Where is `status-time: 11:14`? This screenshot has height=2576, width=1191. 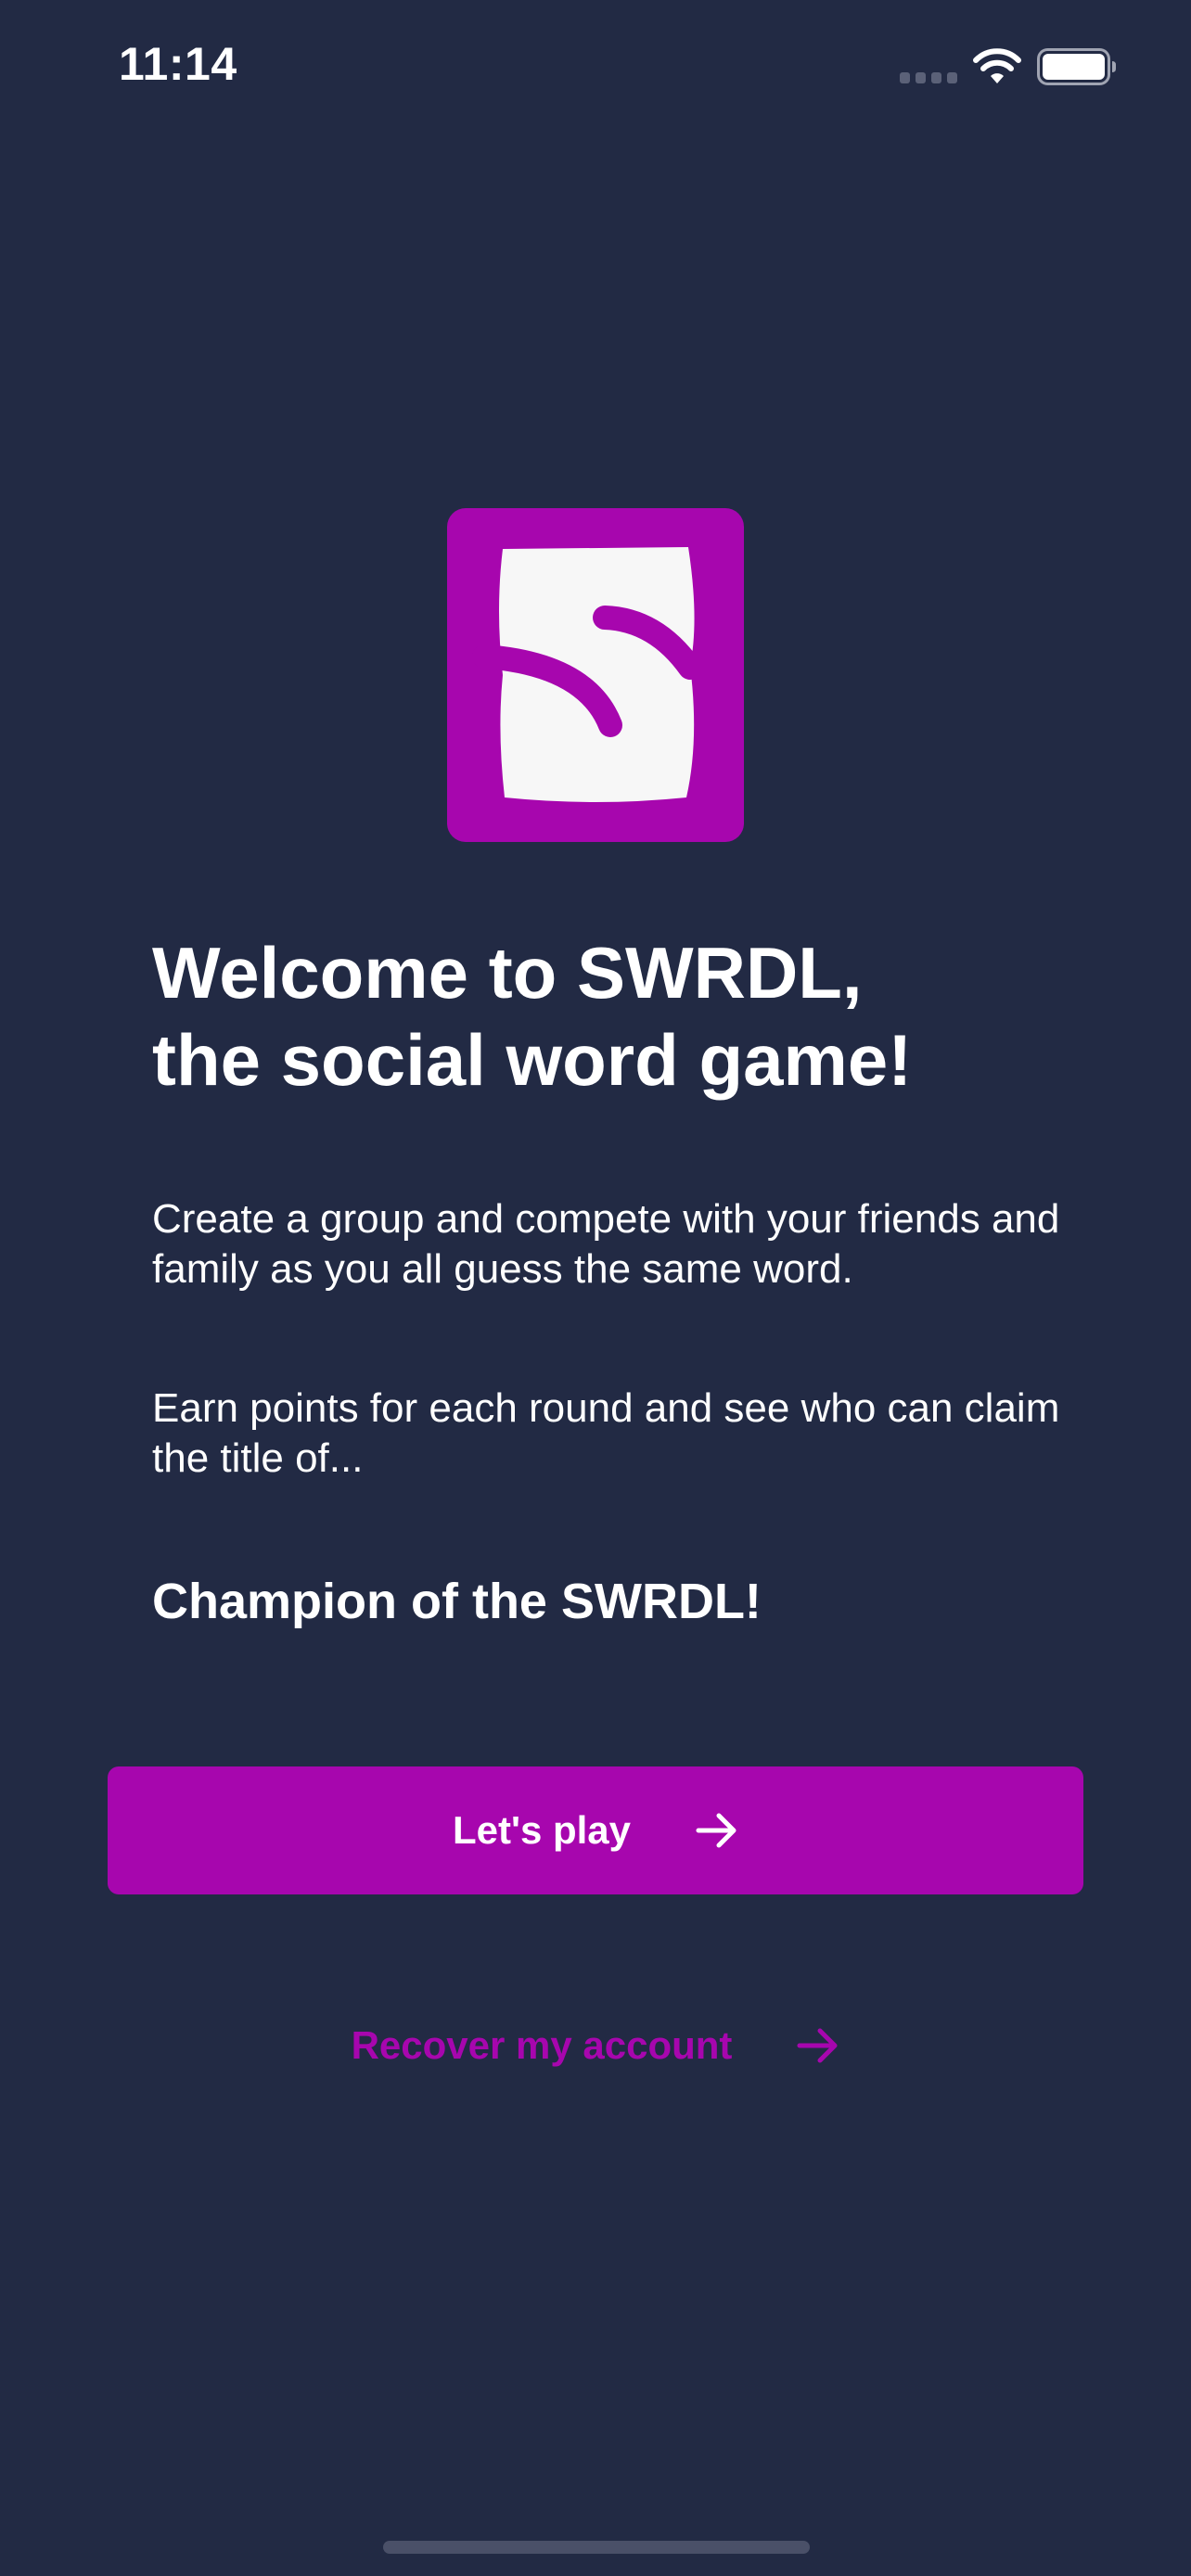 status-time: 11:14 is located at coordinates (178, 64).